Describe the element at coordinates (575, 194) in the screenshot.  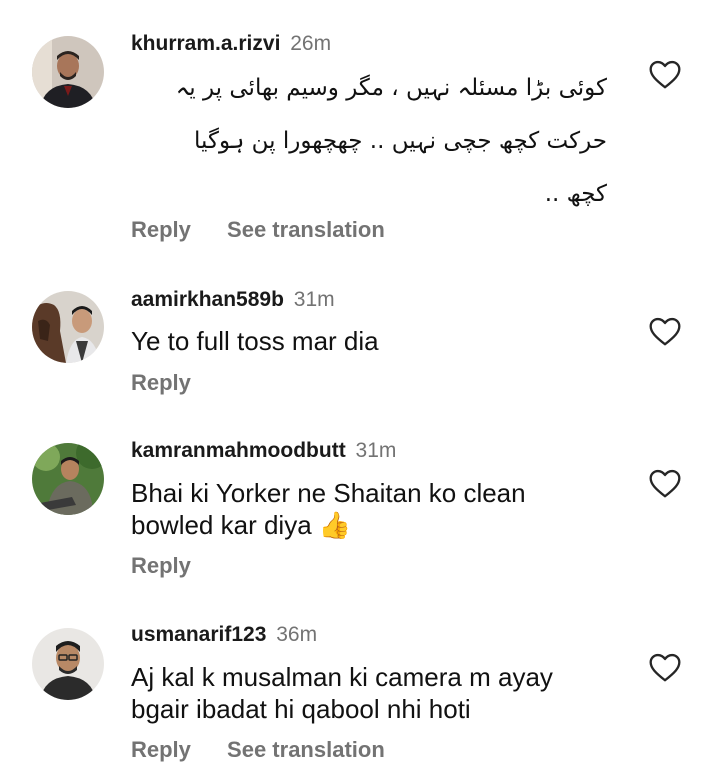
I see `comment-text-line: کچھ ..` at that location.